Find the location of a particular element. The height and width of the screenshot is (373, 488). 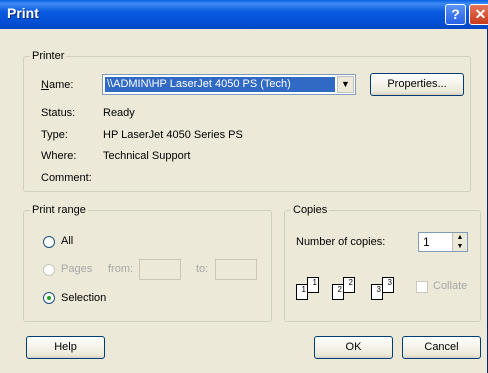

cancel-button: Cancel is located at coordinates (441, 347).